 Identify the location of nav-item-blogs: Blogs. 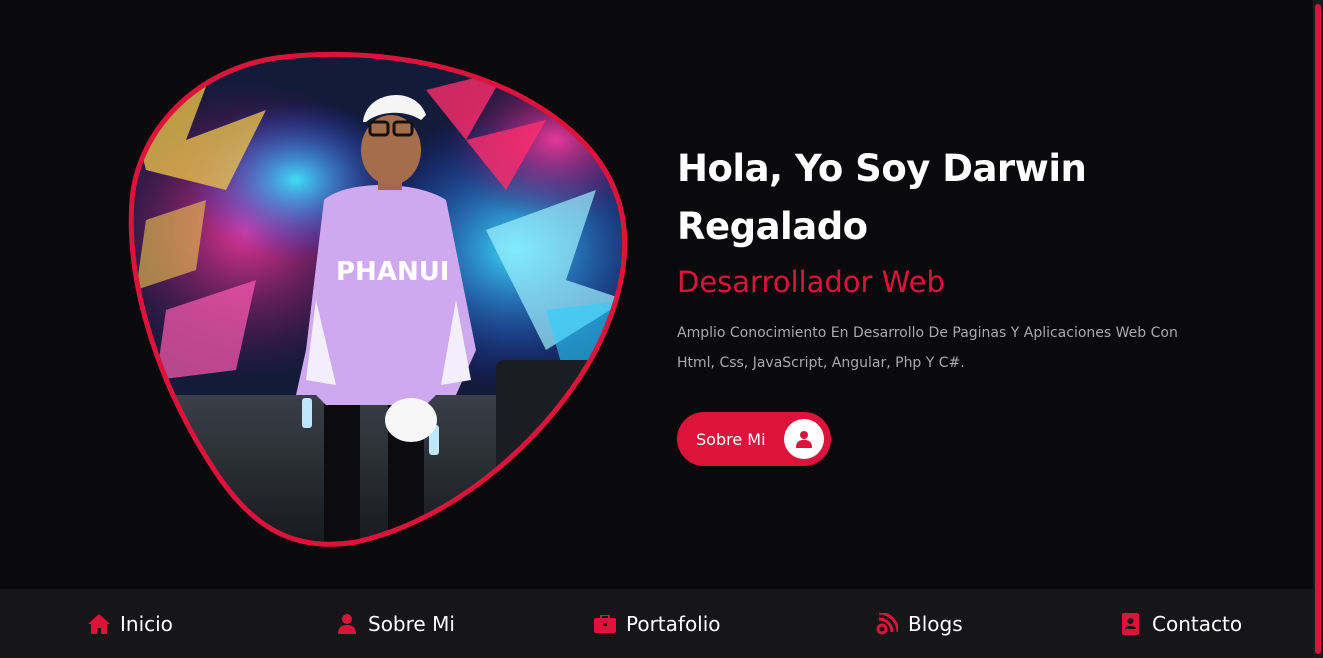
(919, 623).